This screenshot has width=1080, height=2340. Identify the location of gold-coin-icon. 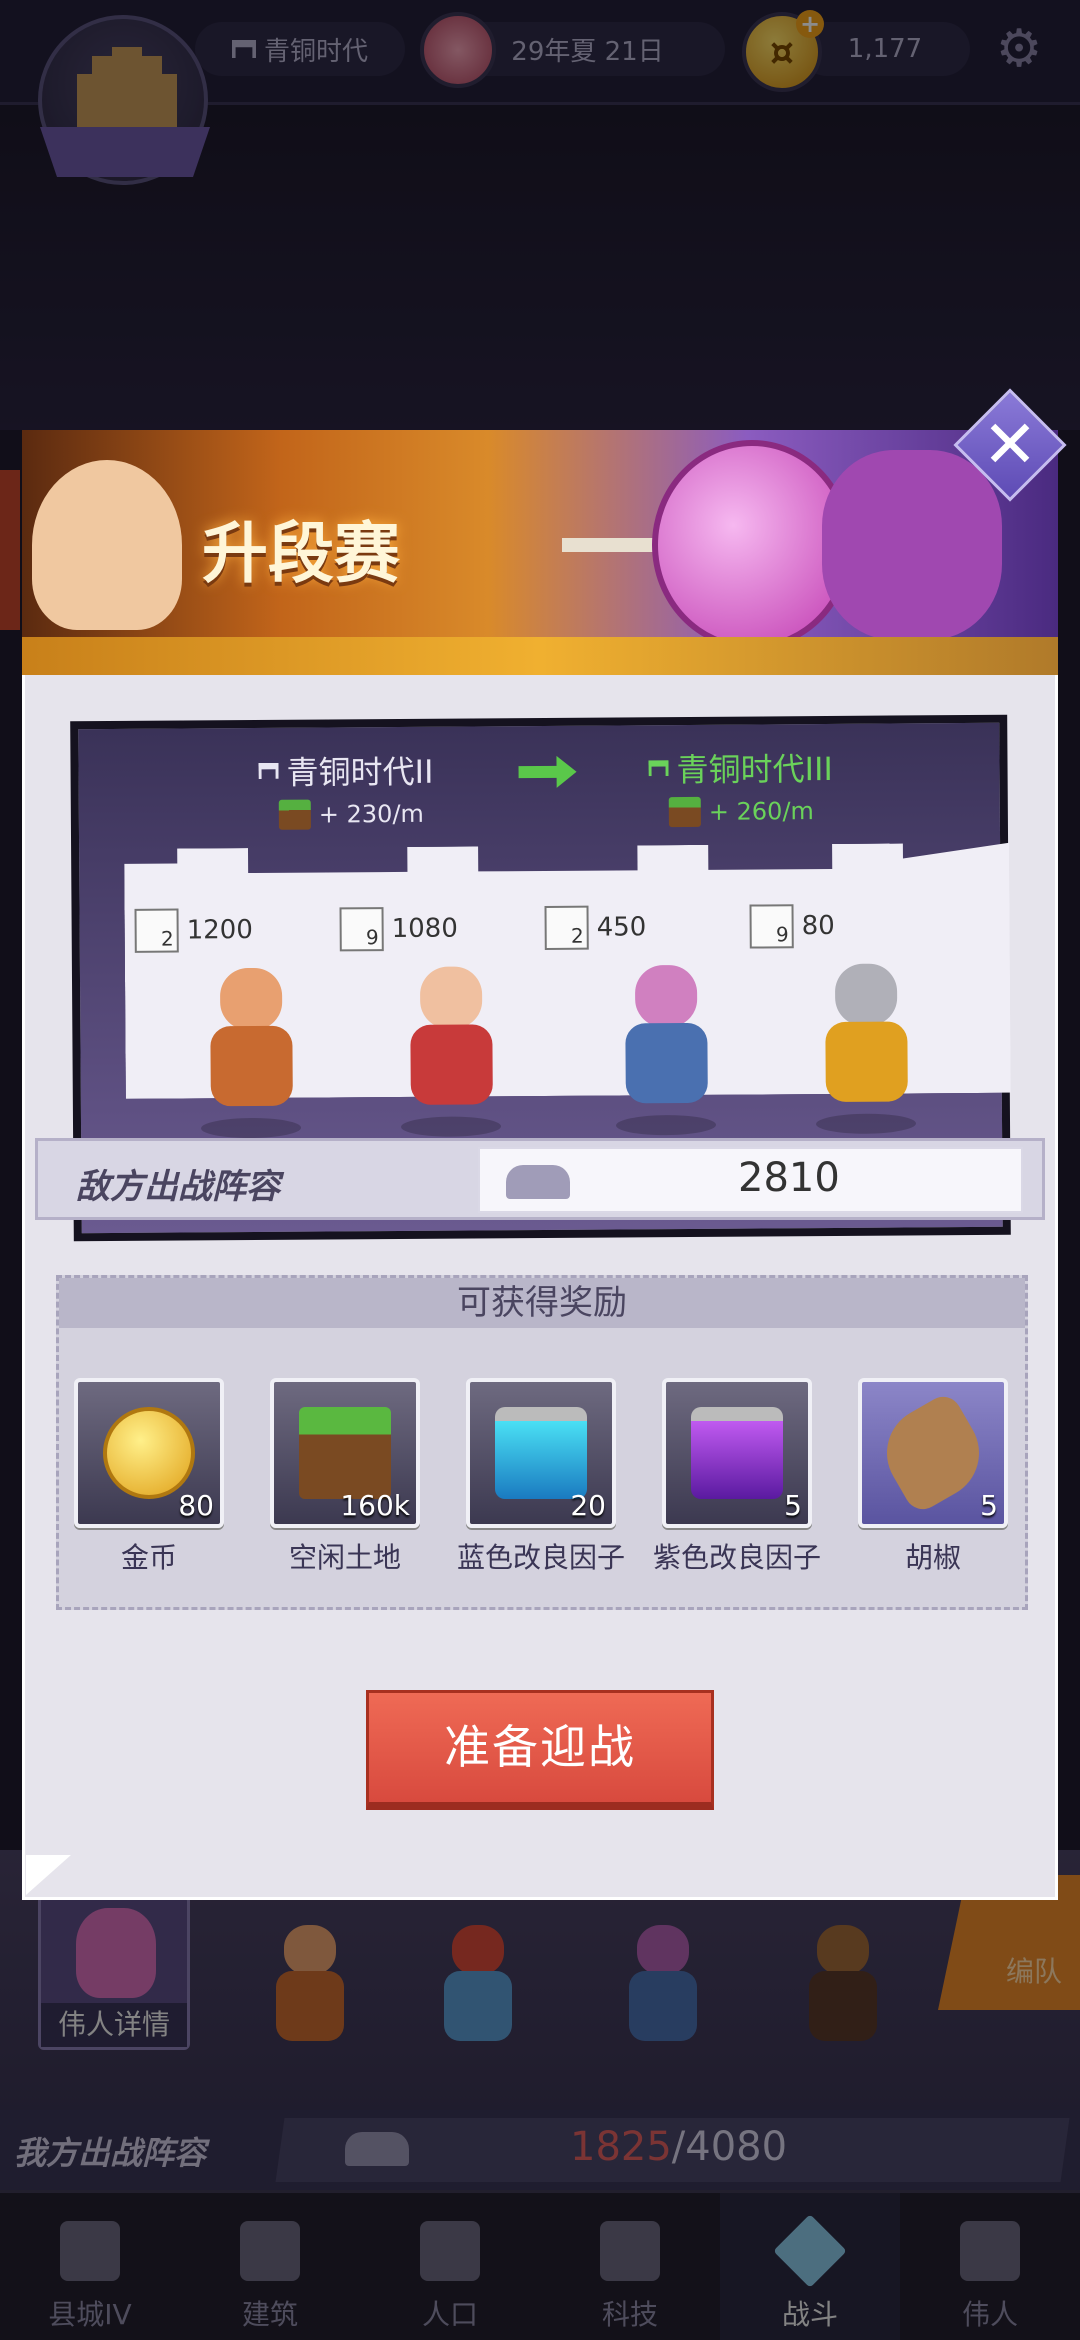
(149, 1453).